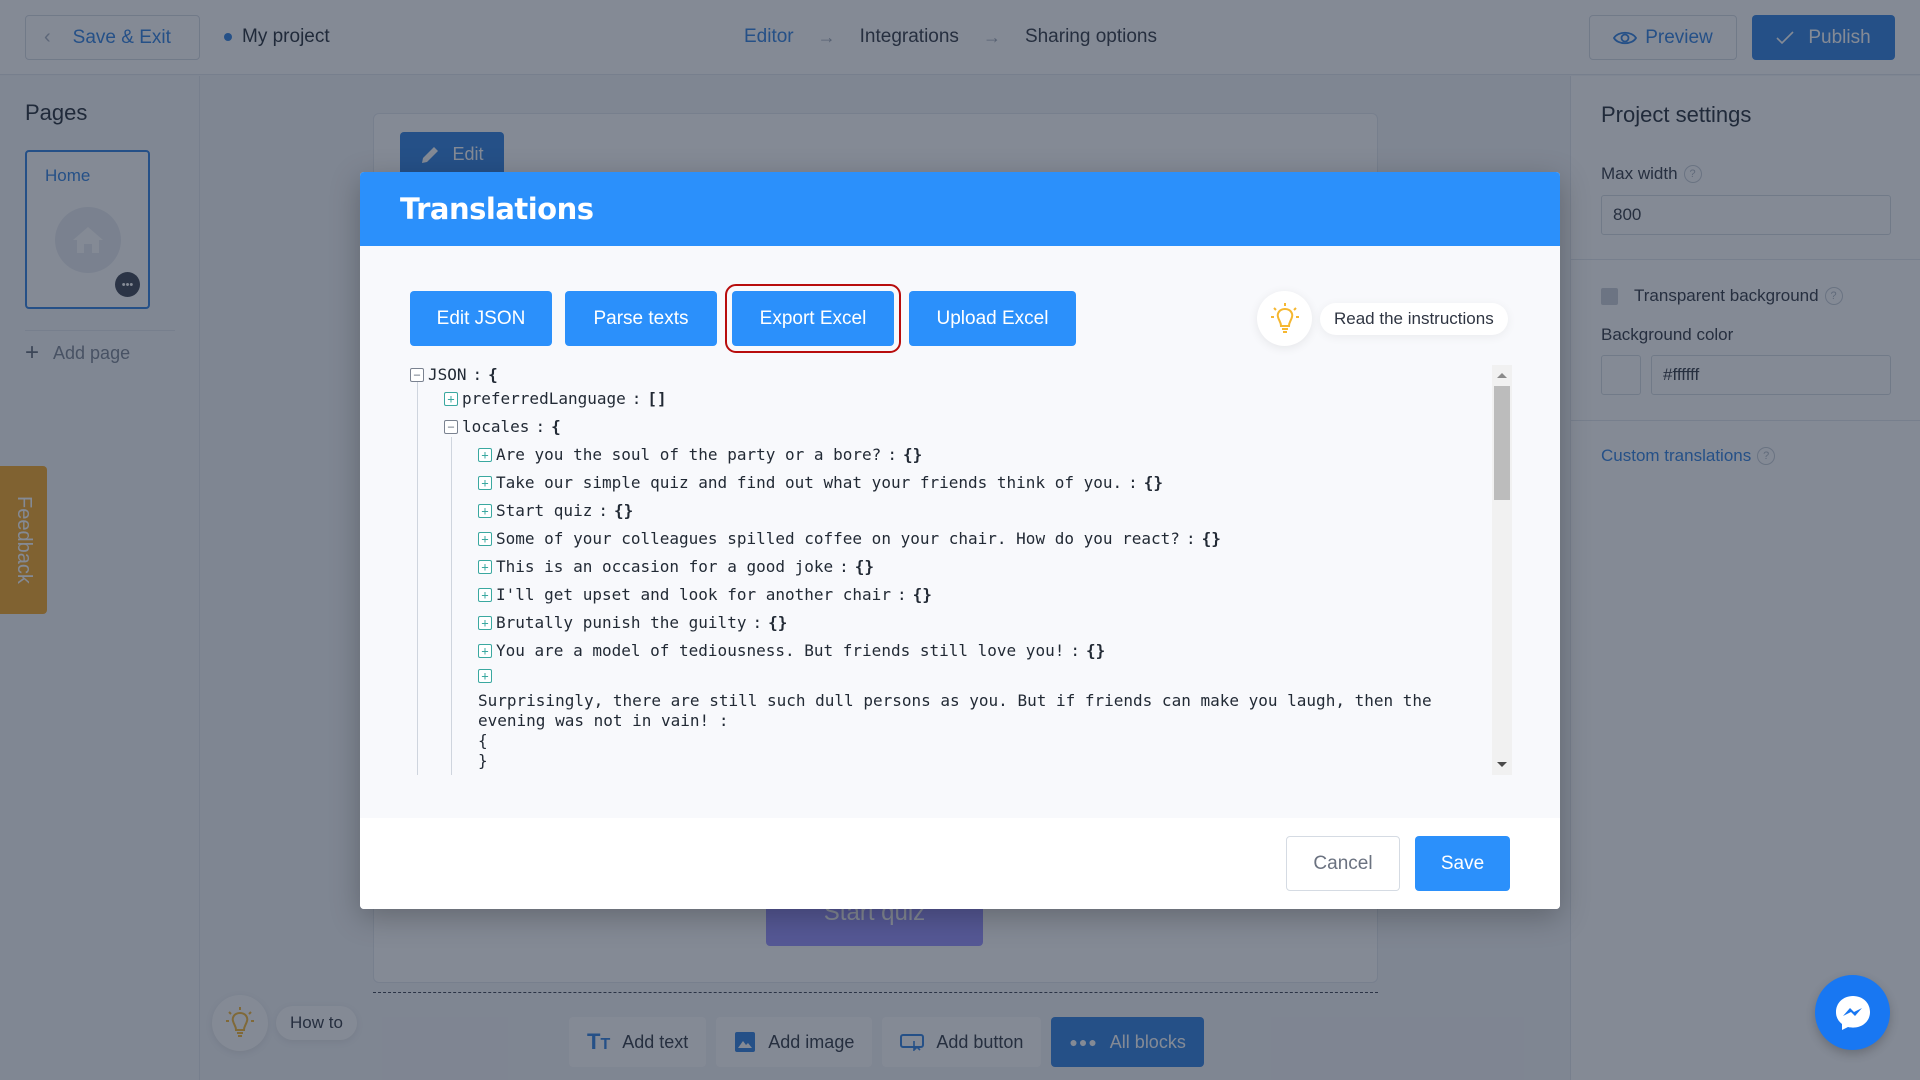 The height and width of the screenshot is (1080, 1920). What do you see at coordinates (665, 566) in the screenshot?
I see `node-key: This is an occasion for a good joke` at bounding box center [665, 566].